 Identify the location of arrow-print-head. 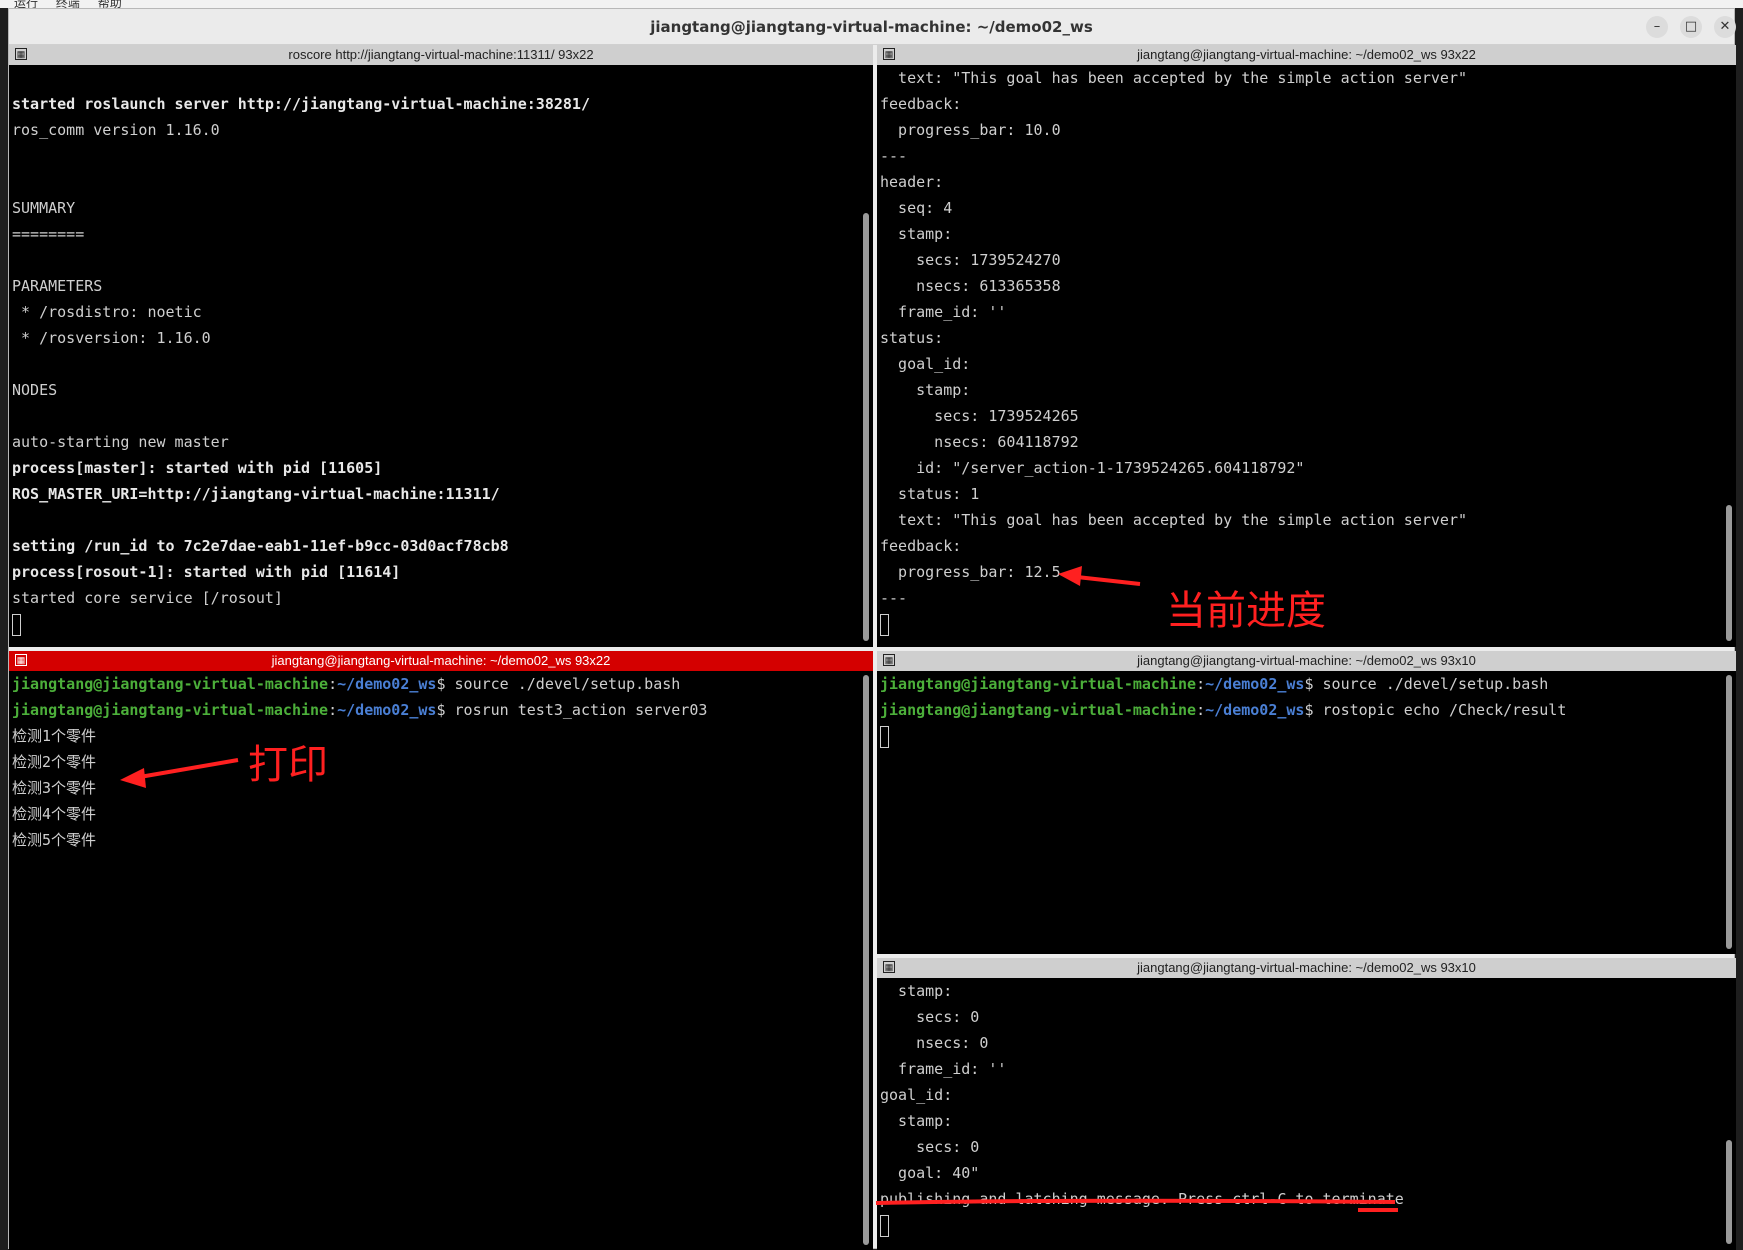
(133, 778).